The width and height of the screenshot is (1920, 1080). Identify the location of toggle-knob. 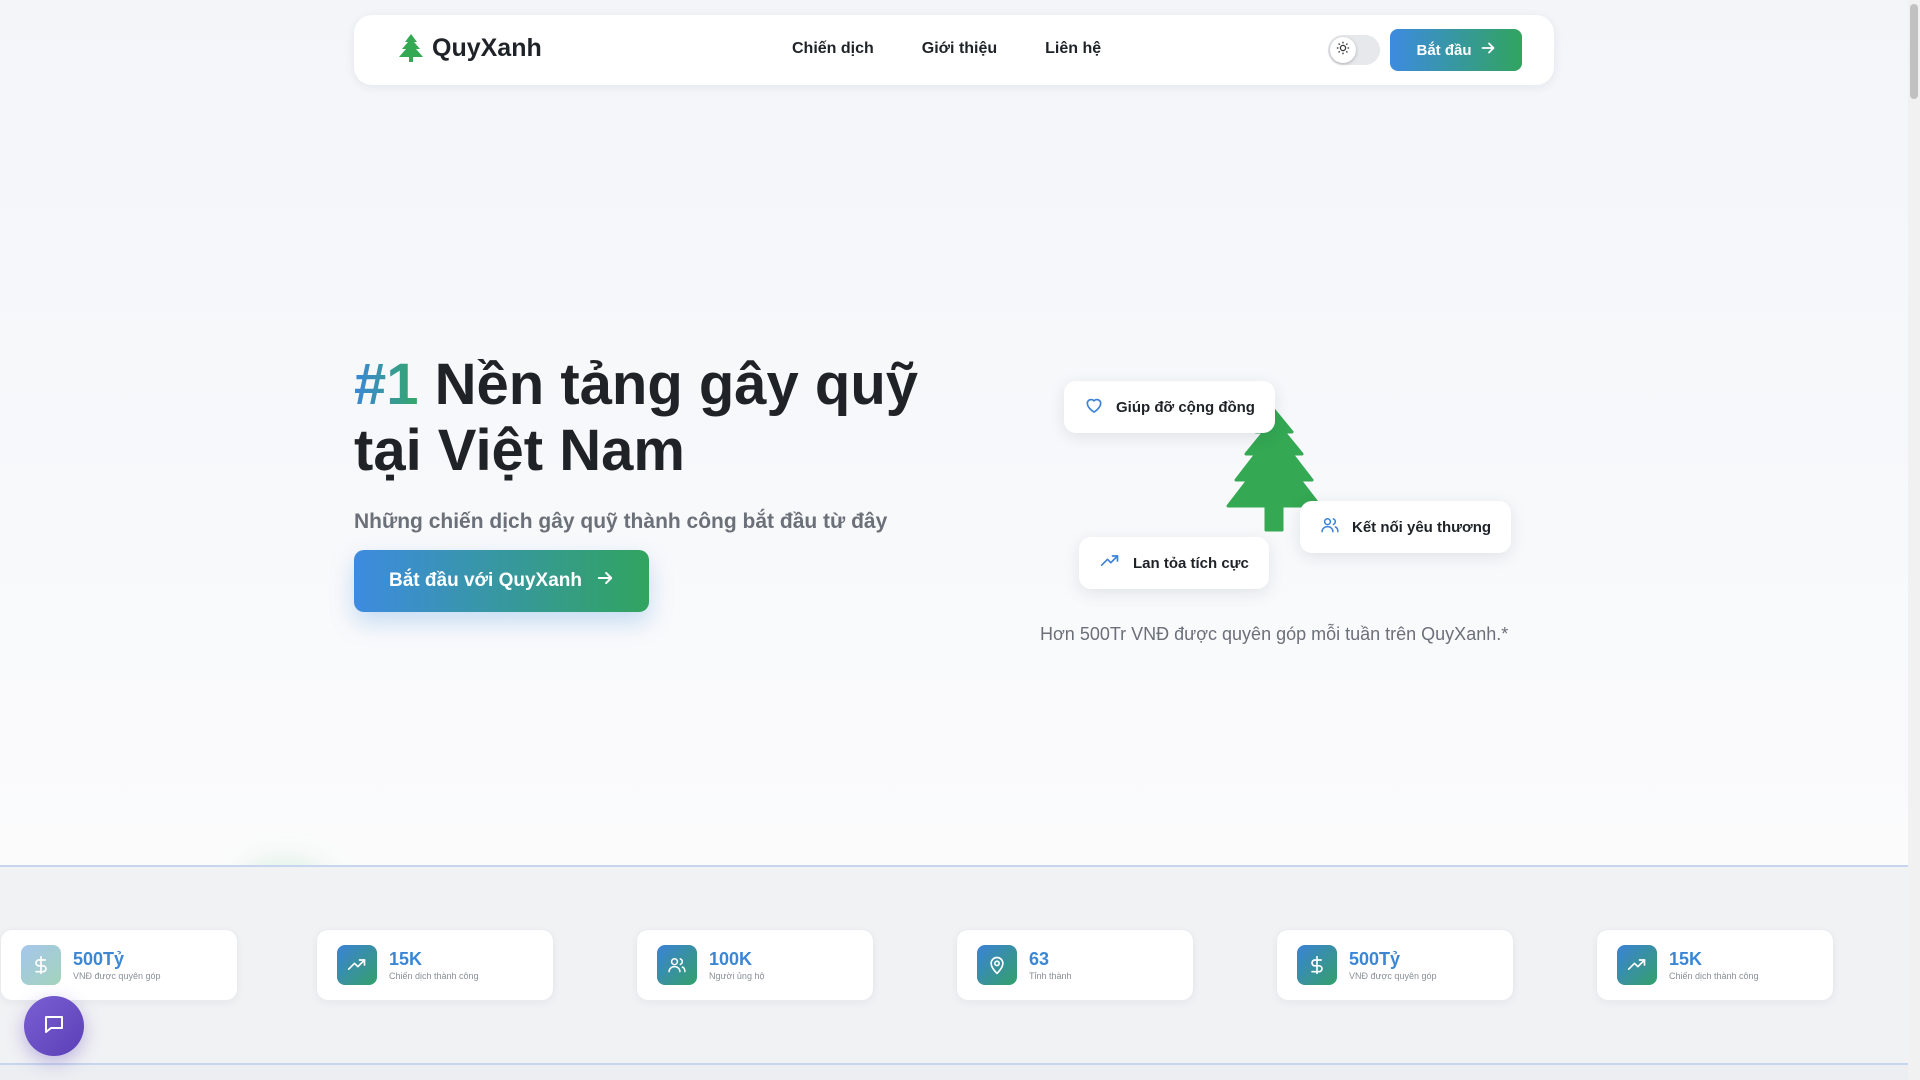
(1343, 50).